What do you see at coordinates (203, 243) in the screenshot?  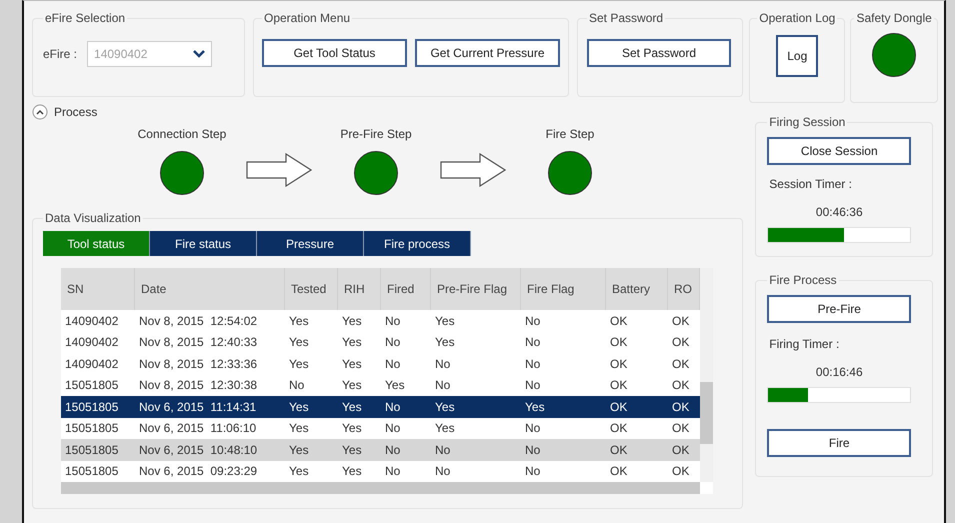 I see `tab: Fire status` at bounding box center [203, 243].